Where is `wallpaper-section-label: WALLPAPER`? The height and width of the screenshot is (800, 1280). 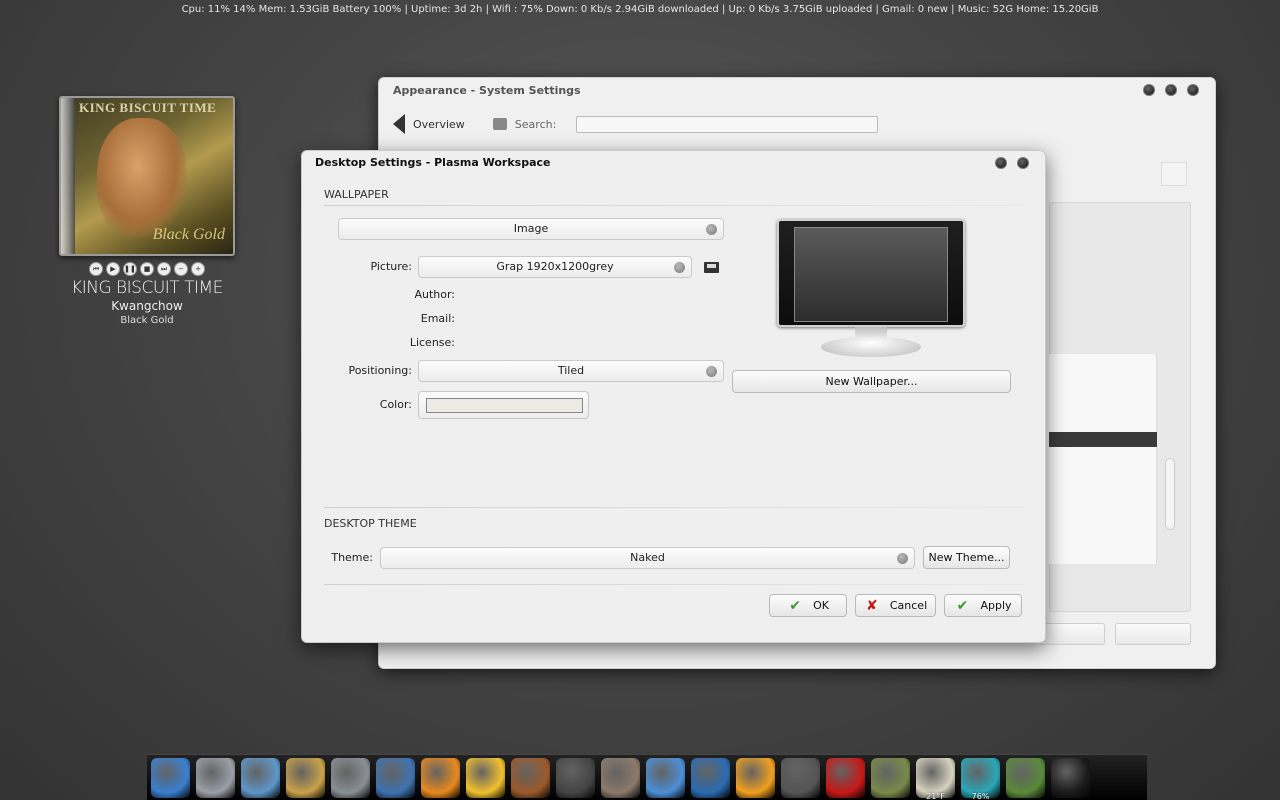
wallpaper-section-label: WALLPAPER is located at coordinates (356, 194).